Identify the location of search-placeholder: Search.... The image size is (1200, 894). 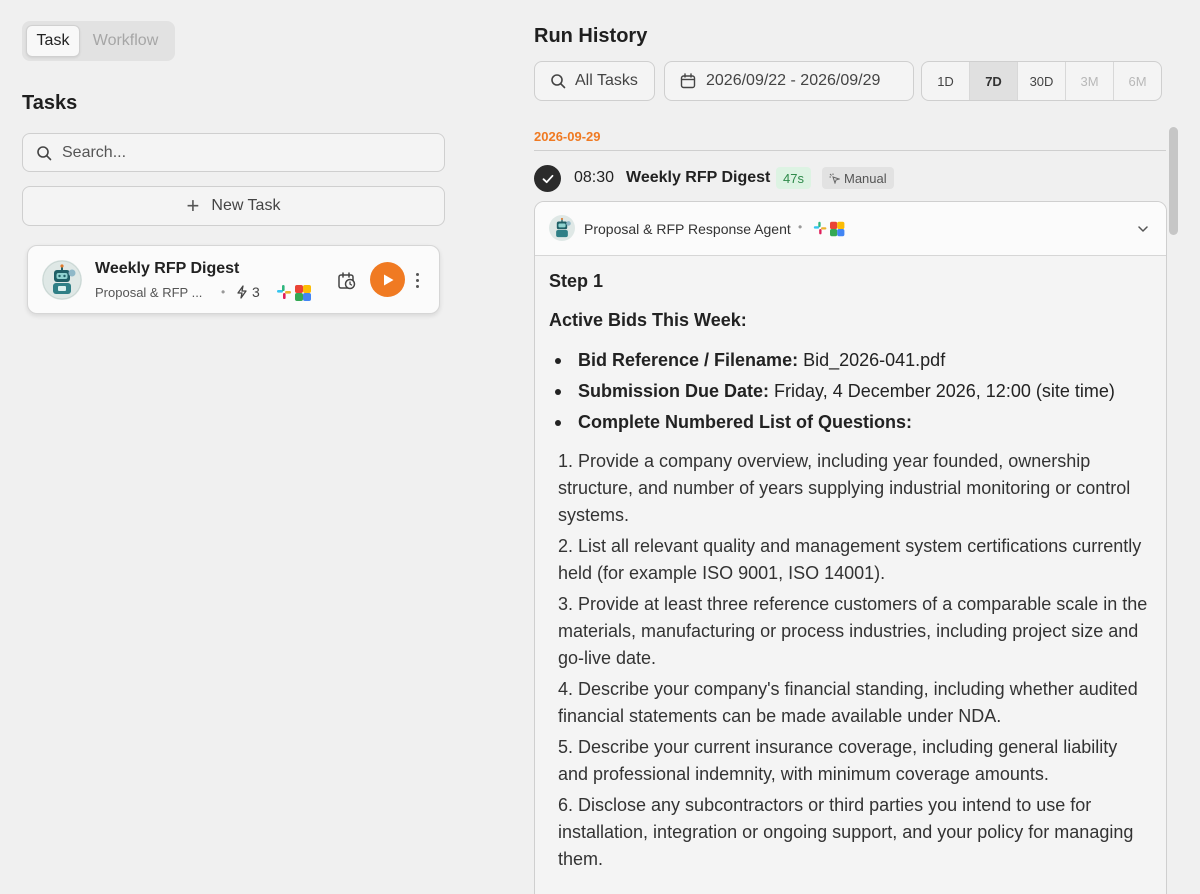
(94, 152).